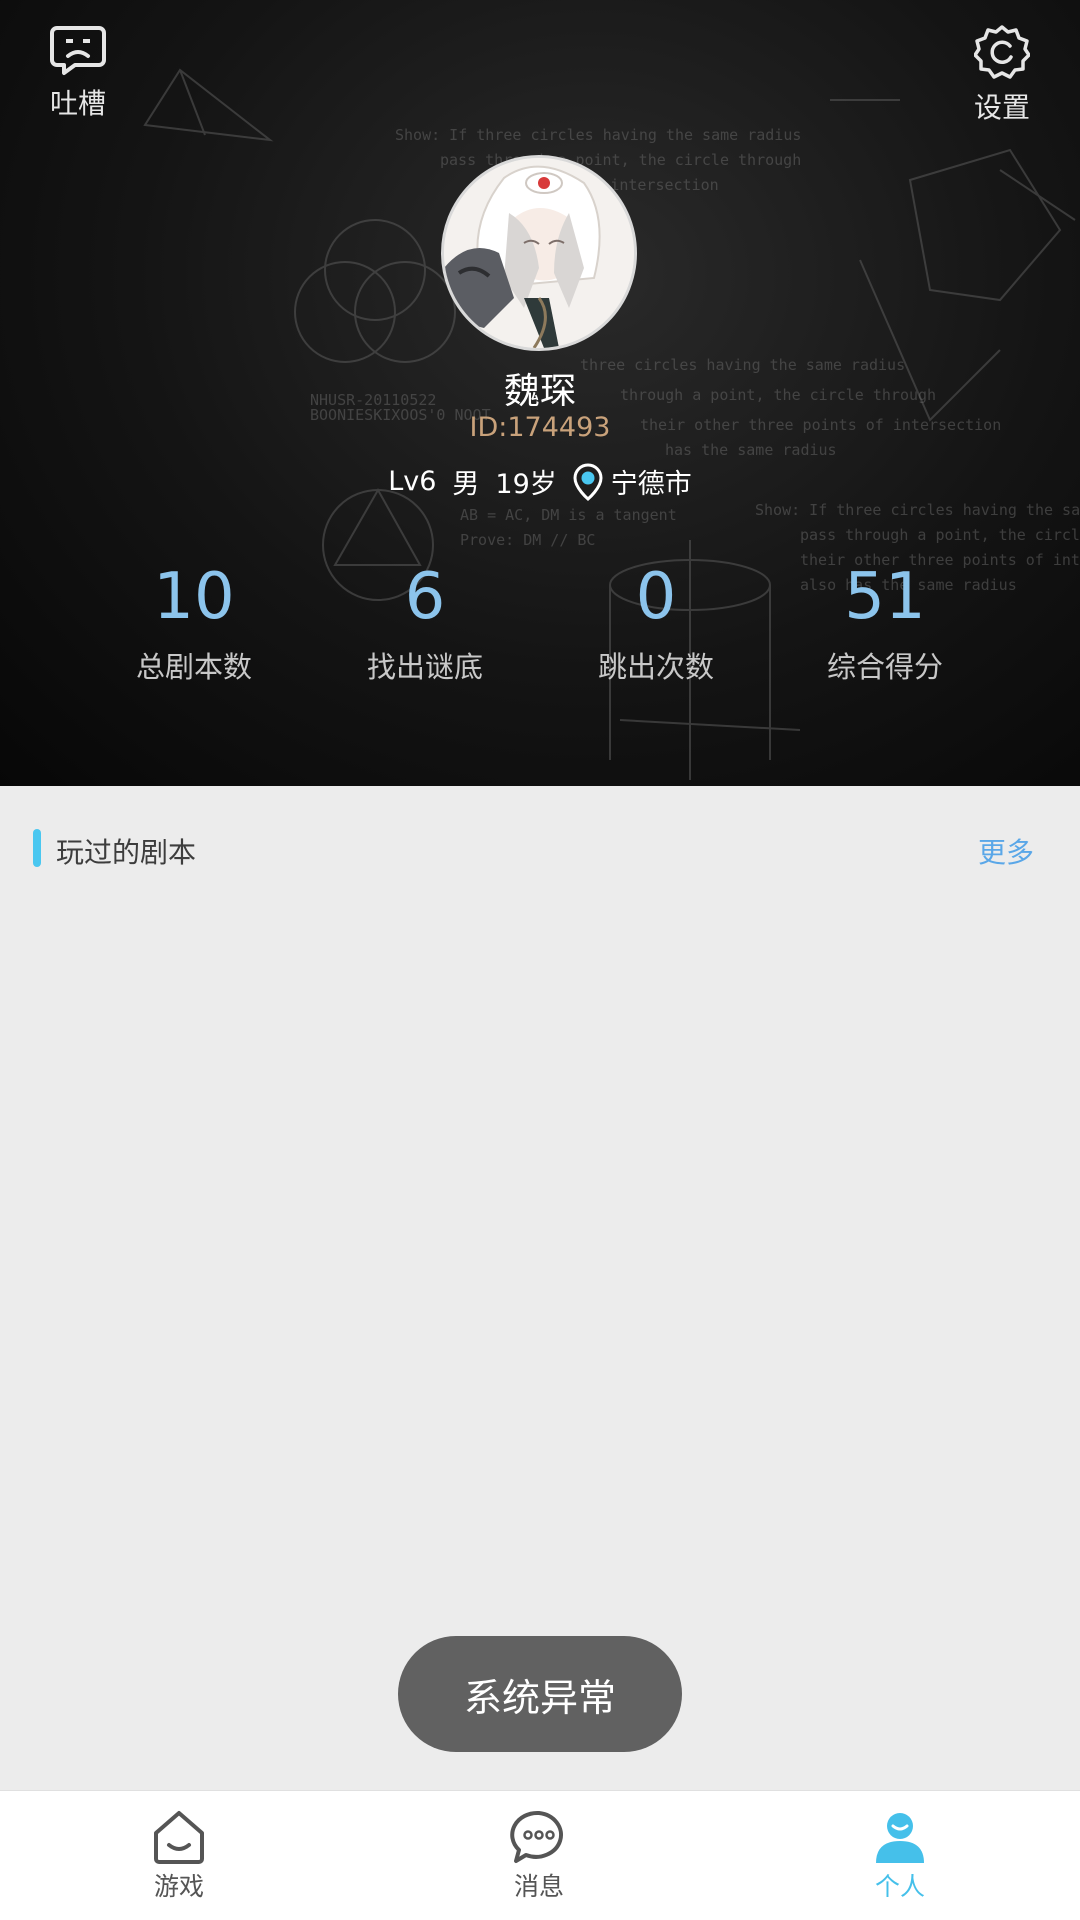 Image resolution: width=1080 pixels, height=1920 pixels. What do you see at coordinates (537, 1836) in the screenshot?
I see `chat-bubble-icon` at bounding box center [537, 1836].